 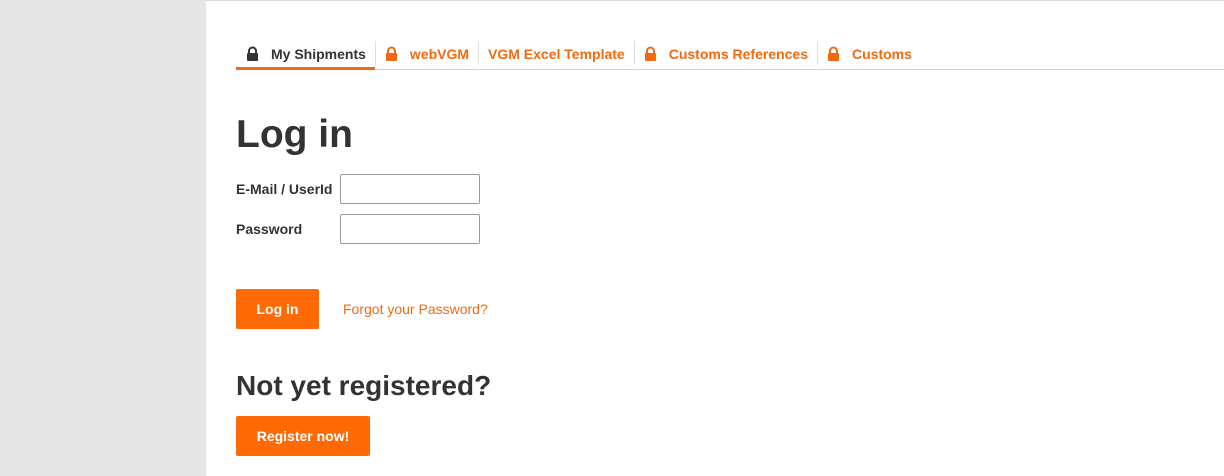 I want to click on password-row: Password, so click(x=358, y=229).